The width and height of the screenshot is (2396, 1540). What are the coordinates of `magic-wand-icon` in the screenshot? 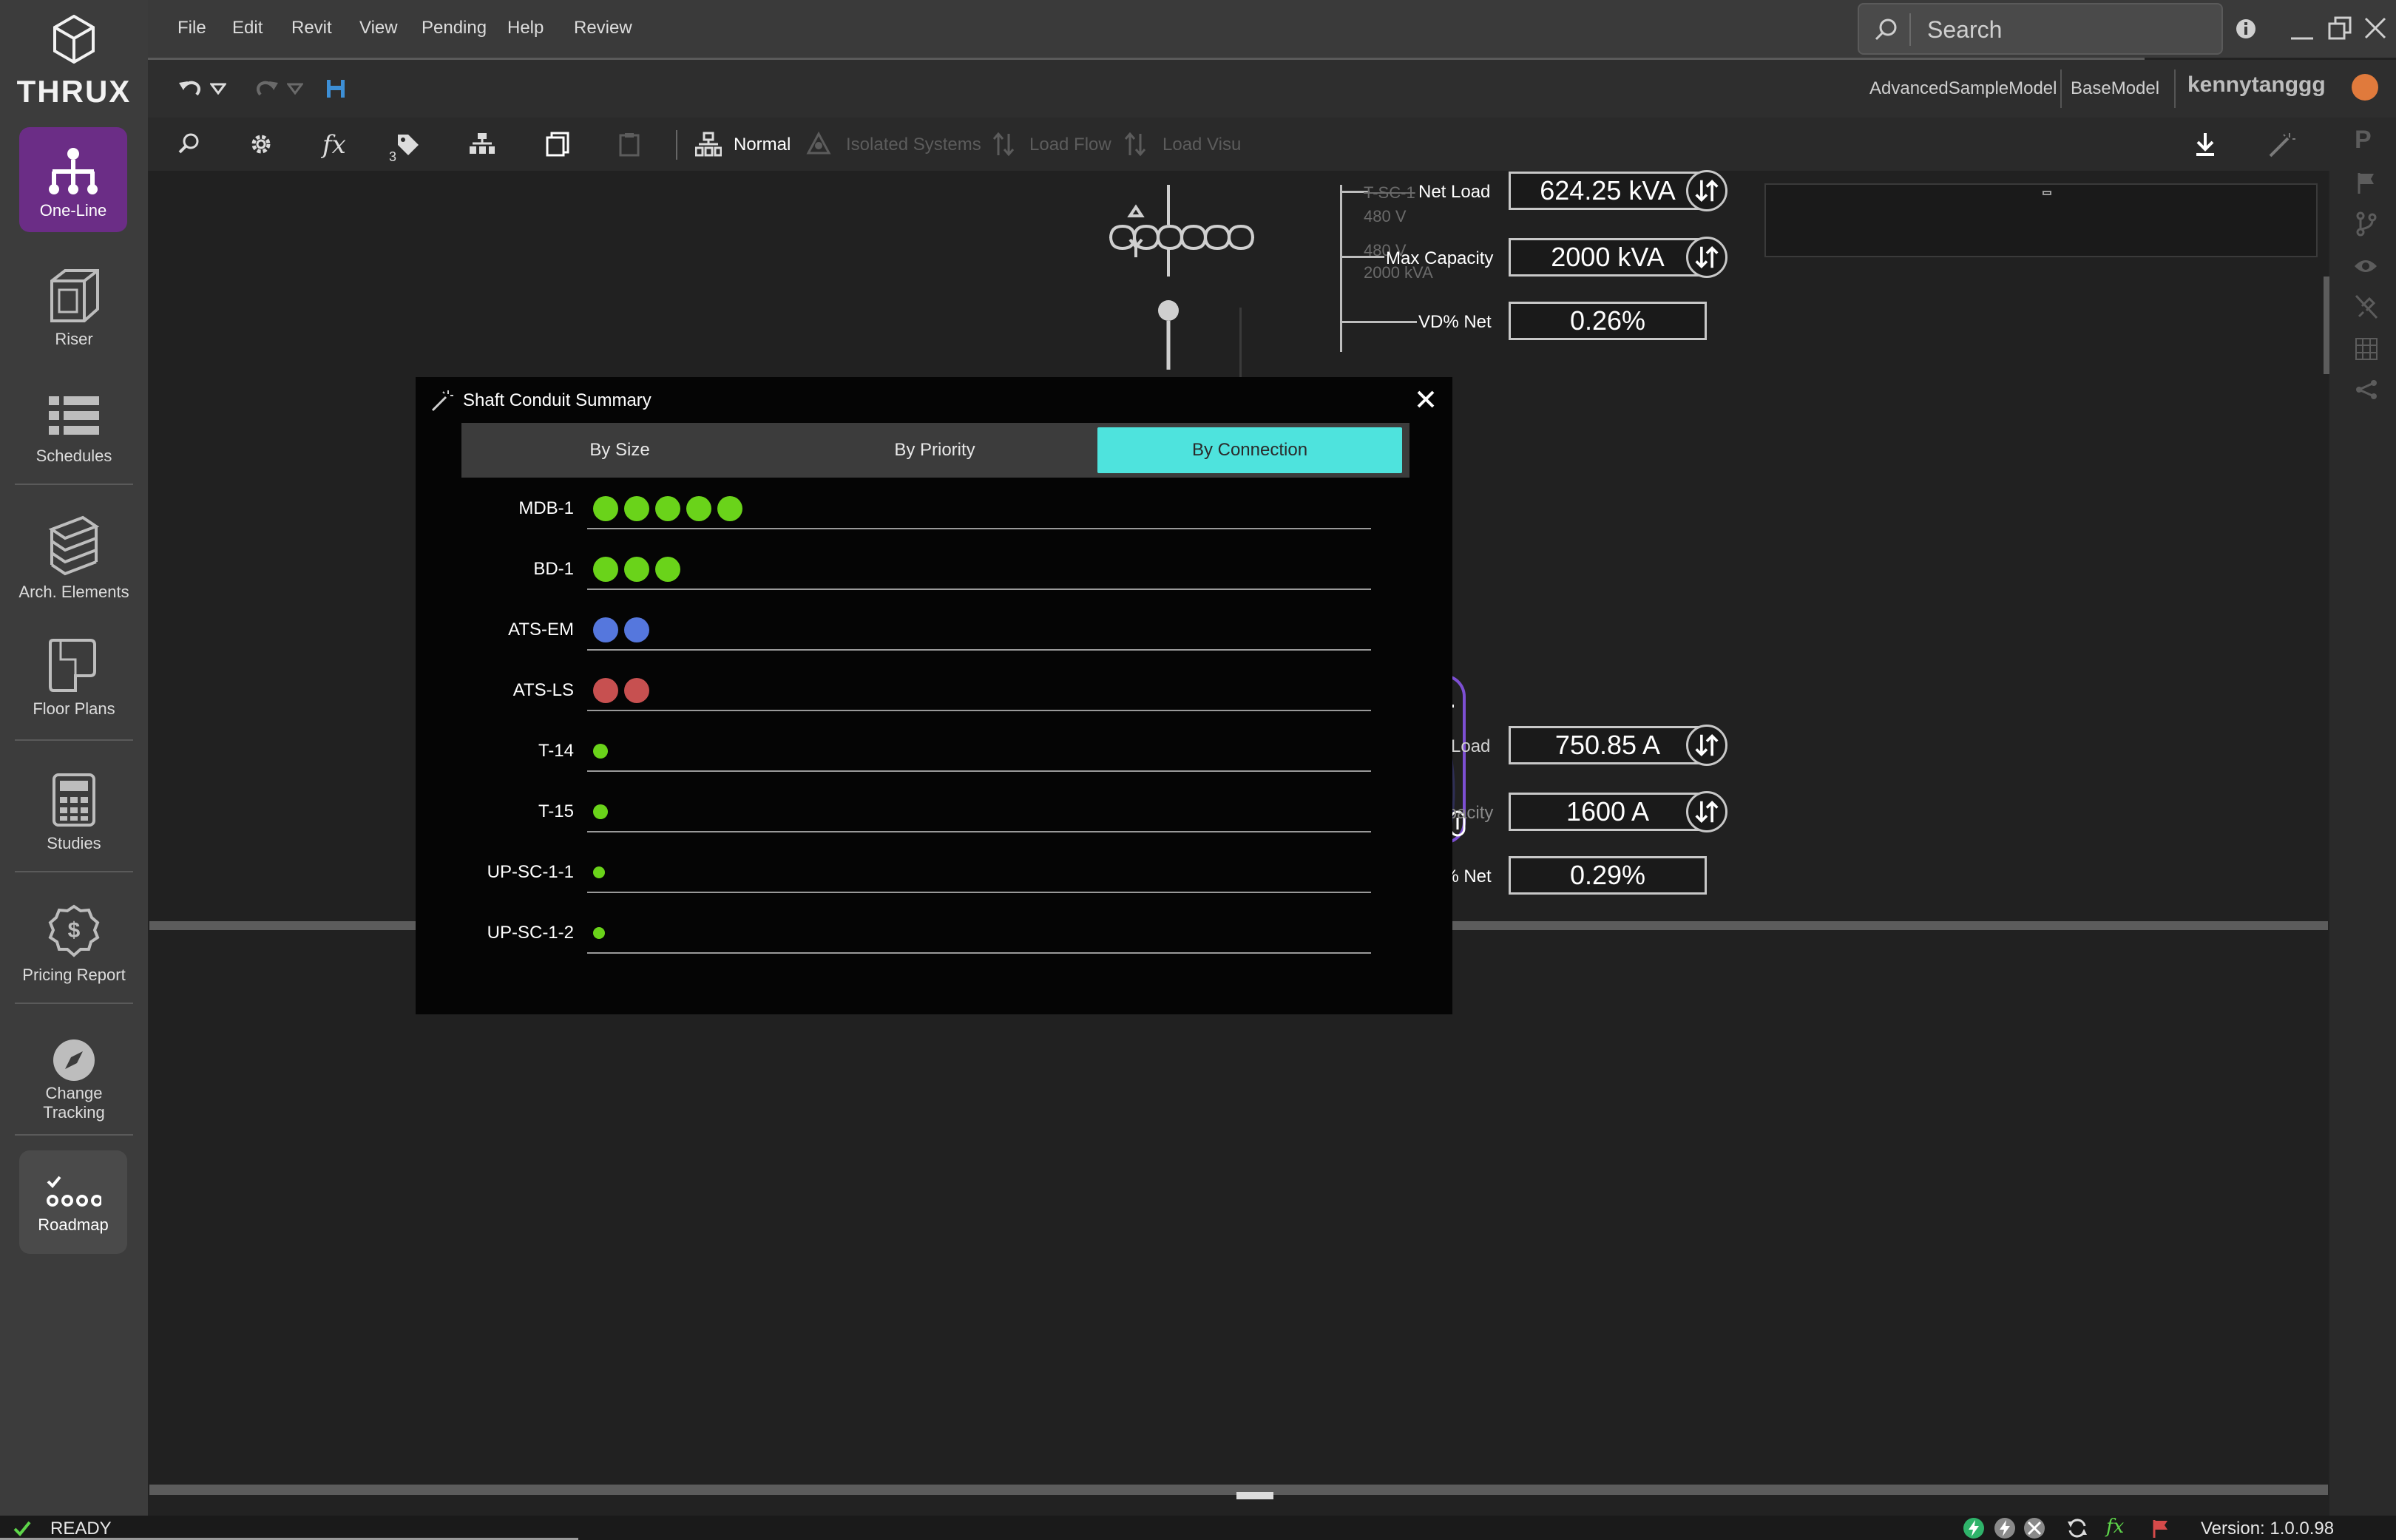 It's located at (2282, 145).